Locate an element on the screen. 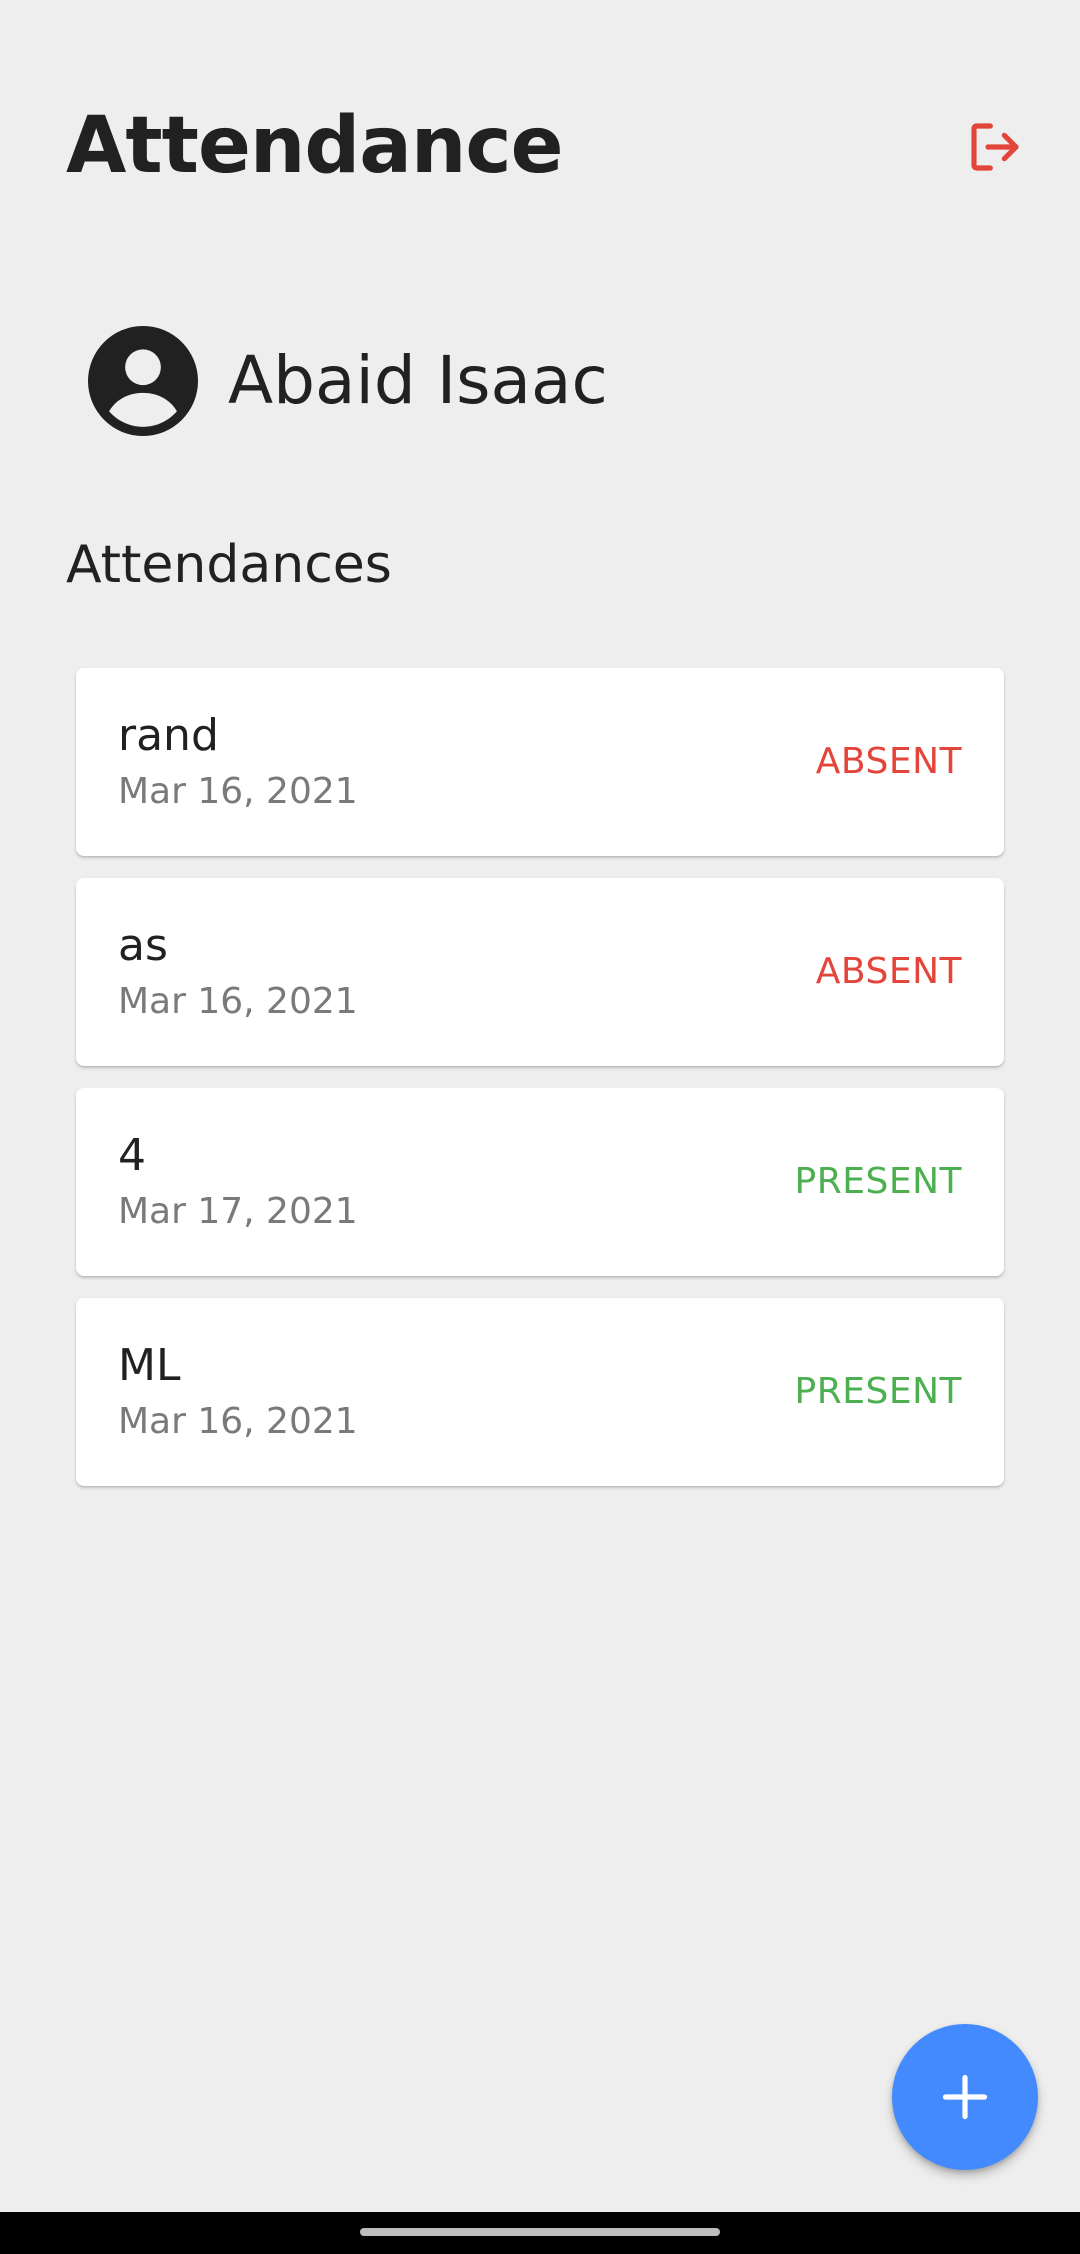 This screenshot has height=2254, width=1080. attendance-title: rand is located at coordinates (168, 735).